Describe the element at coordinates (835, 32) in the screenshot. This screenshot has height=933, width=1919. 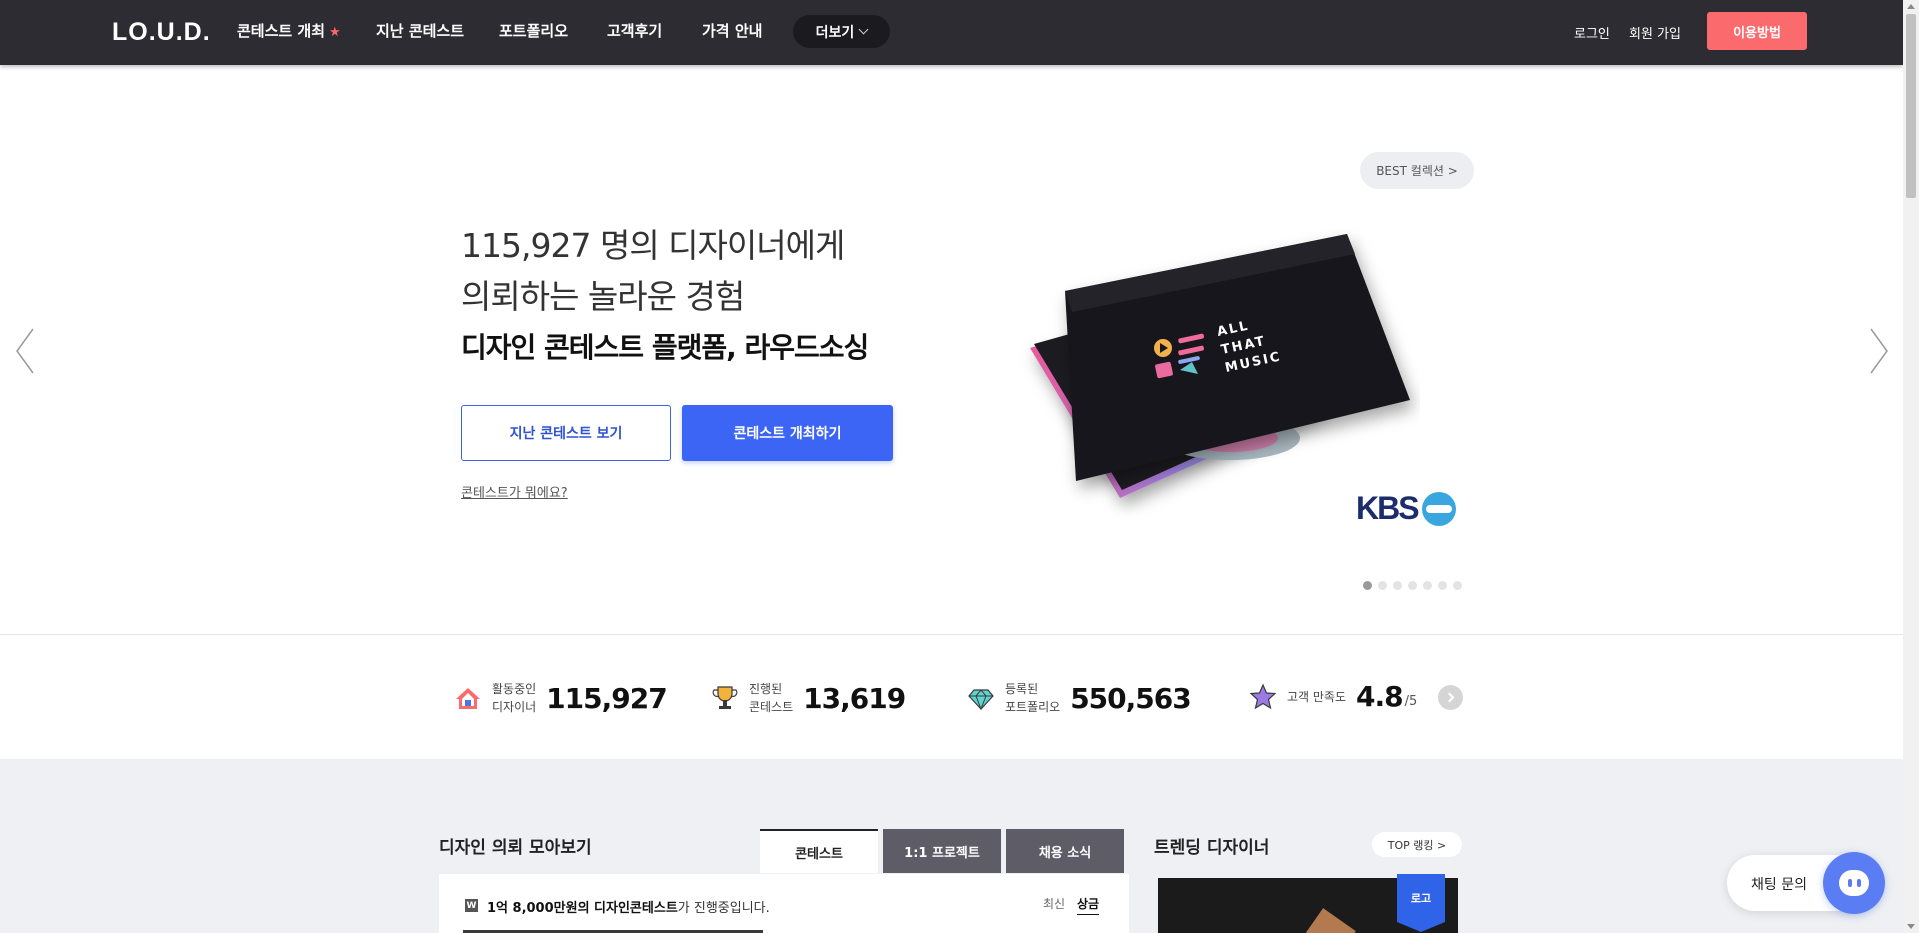
I see `more-label: 더보기` at that location.